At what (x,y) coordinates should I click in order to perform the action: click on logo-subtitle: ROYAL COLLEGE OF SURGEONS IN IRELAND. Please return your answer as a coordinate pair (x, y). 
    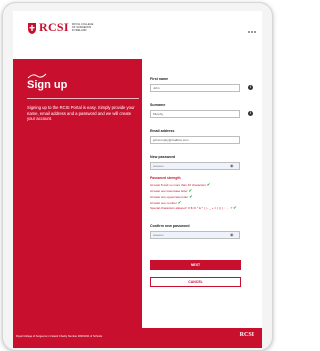
    Looking at the image, I should click on (82, 28).